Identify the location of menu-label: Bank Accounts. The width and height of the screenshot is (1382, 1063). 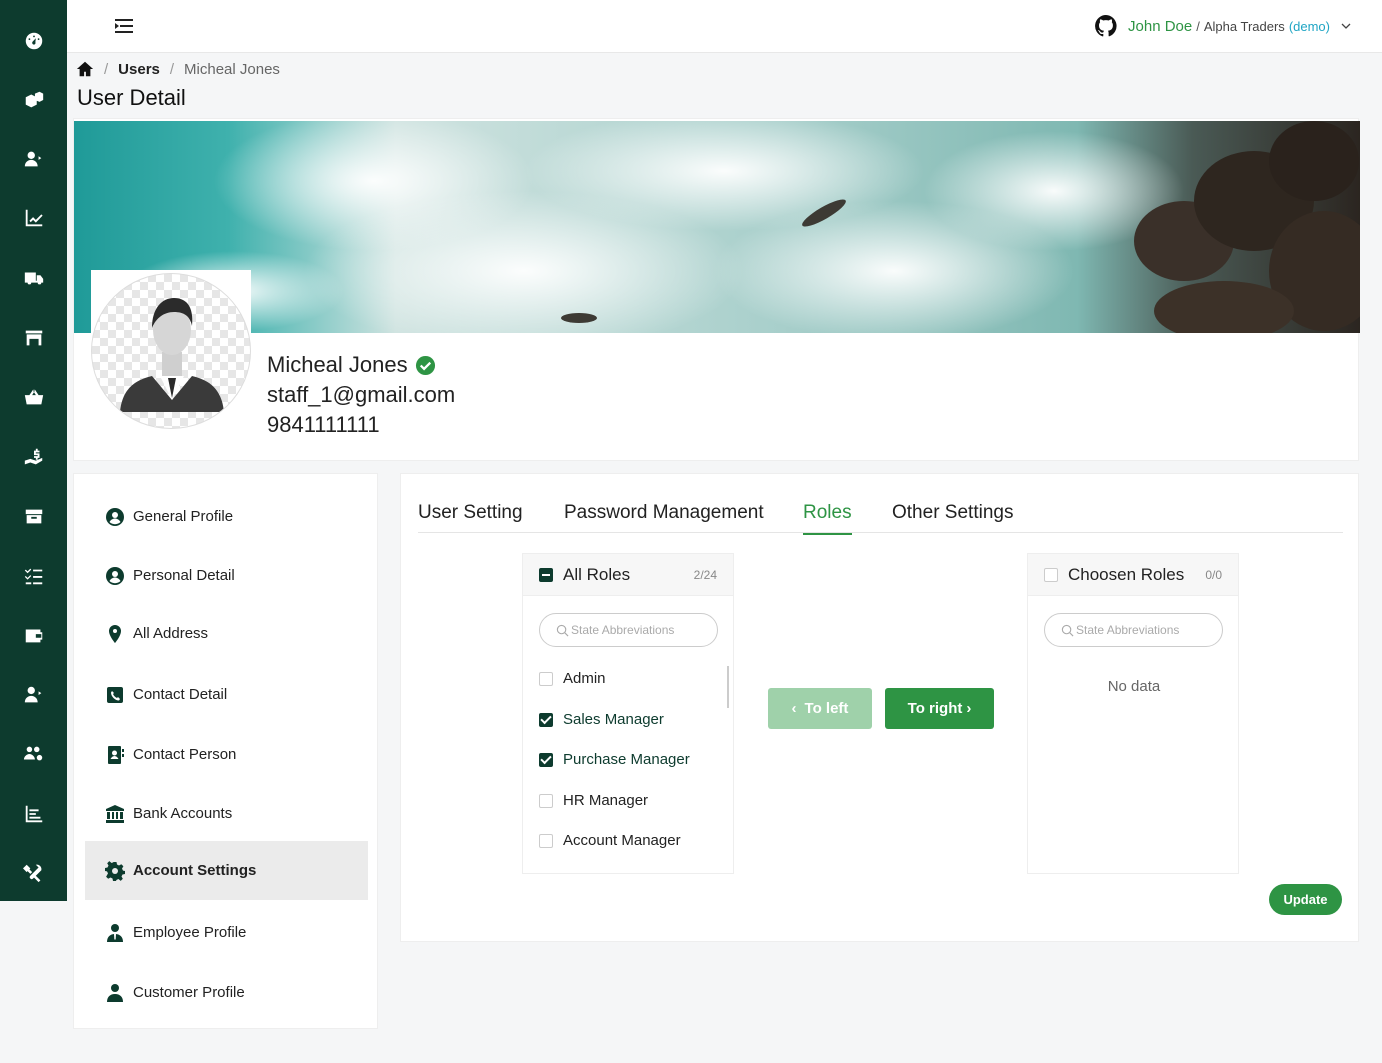
(183, 813).